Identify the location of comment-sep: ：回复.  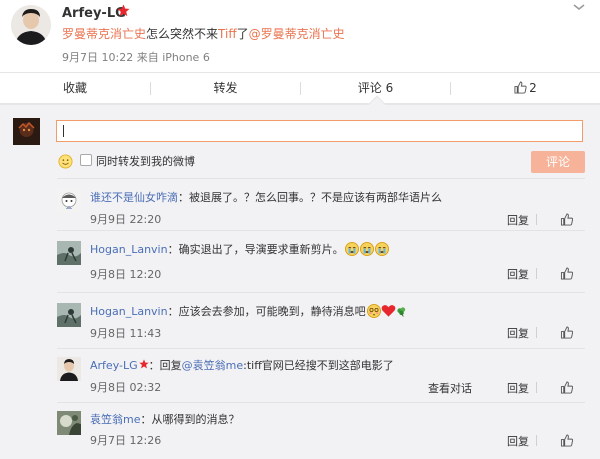
(165, 365).